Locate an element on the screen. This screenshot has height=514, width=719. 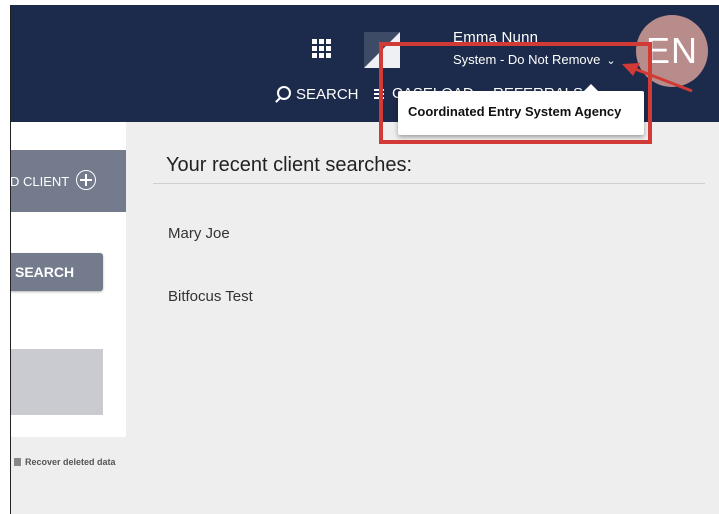
trash-icon is located at coordinates (17, 462).